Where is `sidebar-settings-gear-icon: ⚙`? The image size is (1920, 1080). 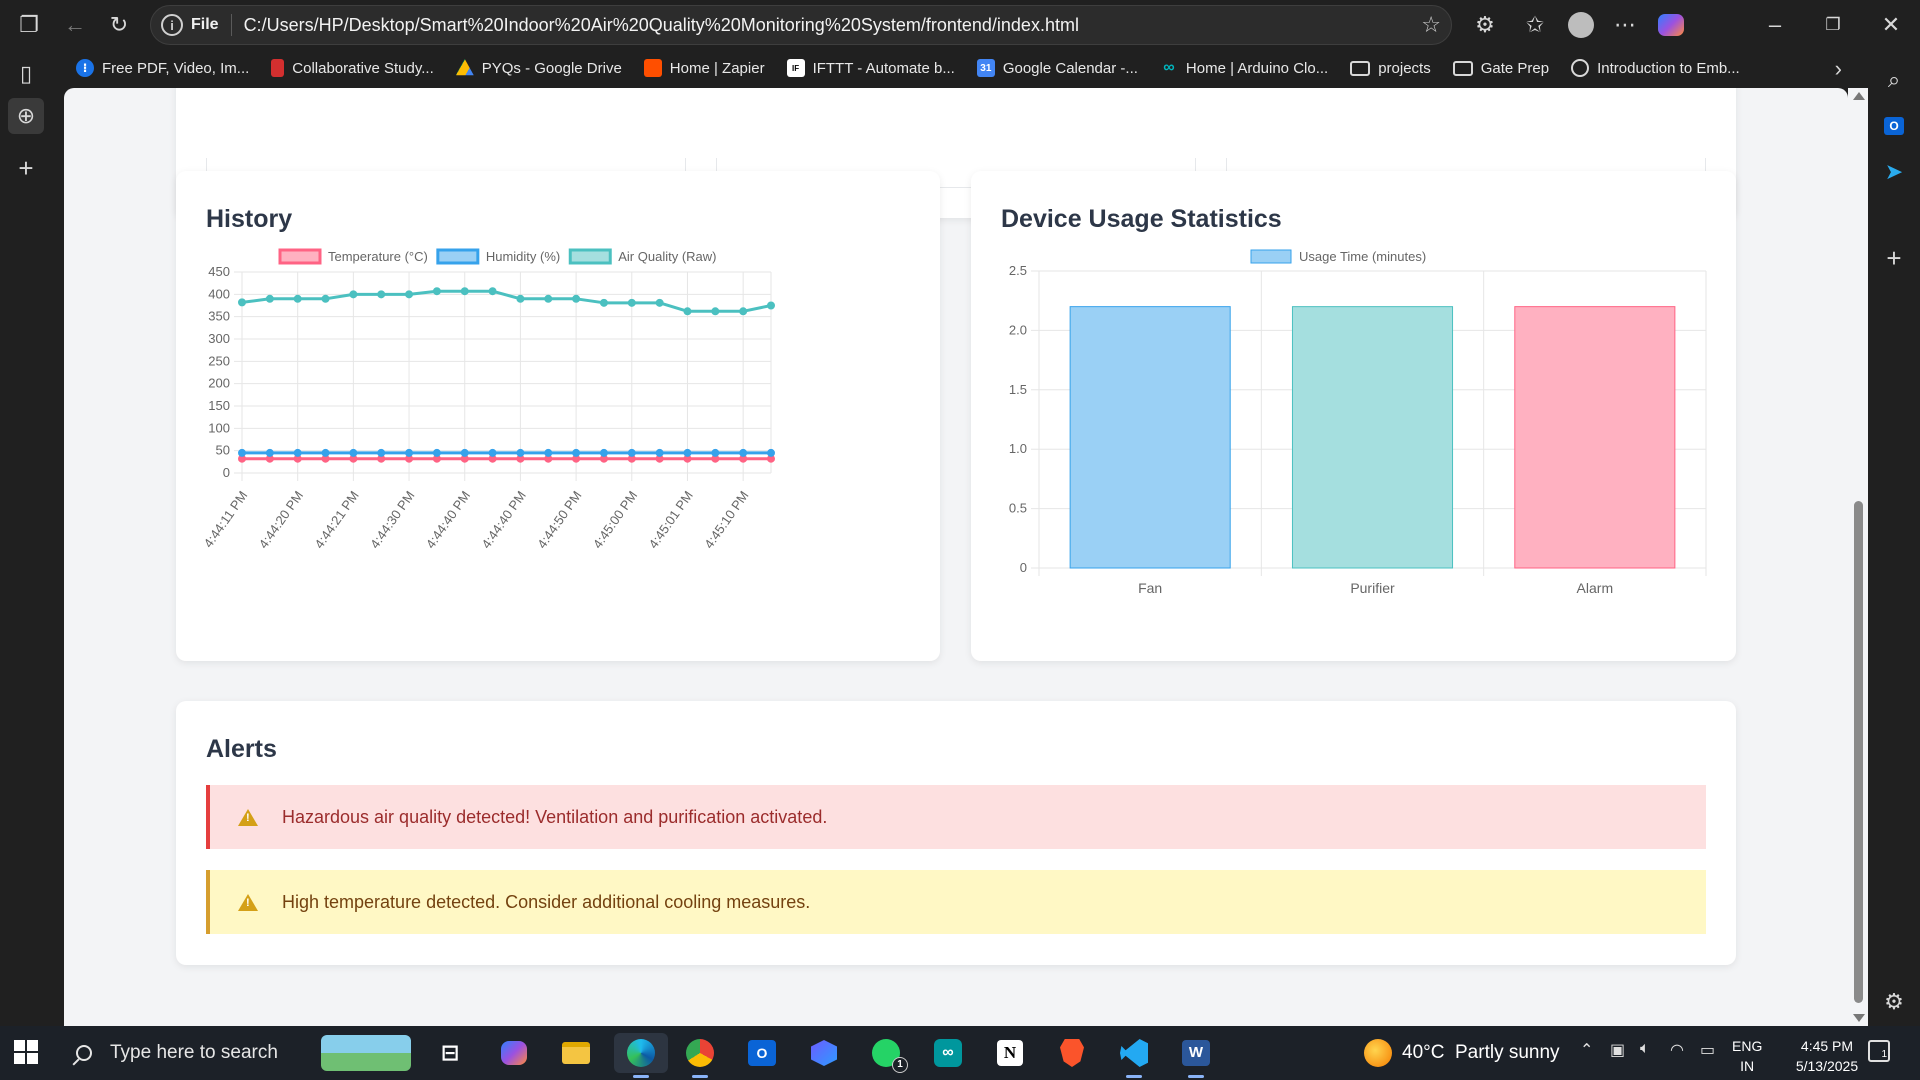
sidebar-settings-gear-icon: ⚙ is located at coordinates (1894, 1002).